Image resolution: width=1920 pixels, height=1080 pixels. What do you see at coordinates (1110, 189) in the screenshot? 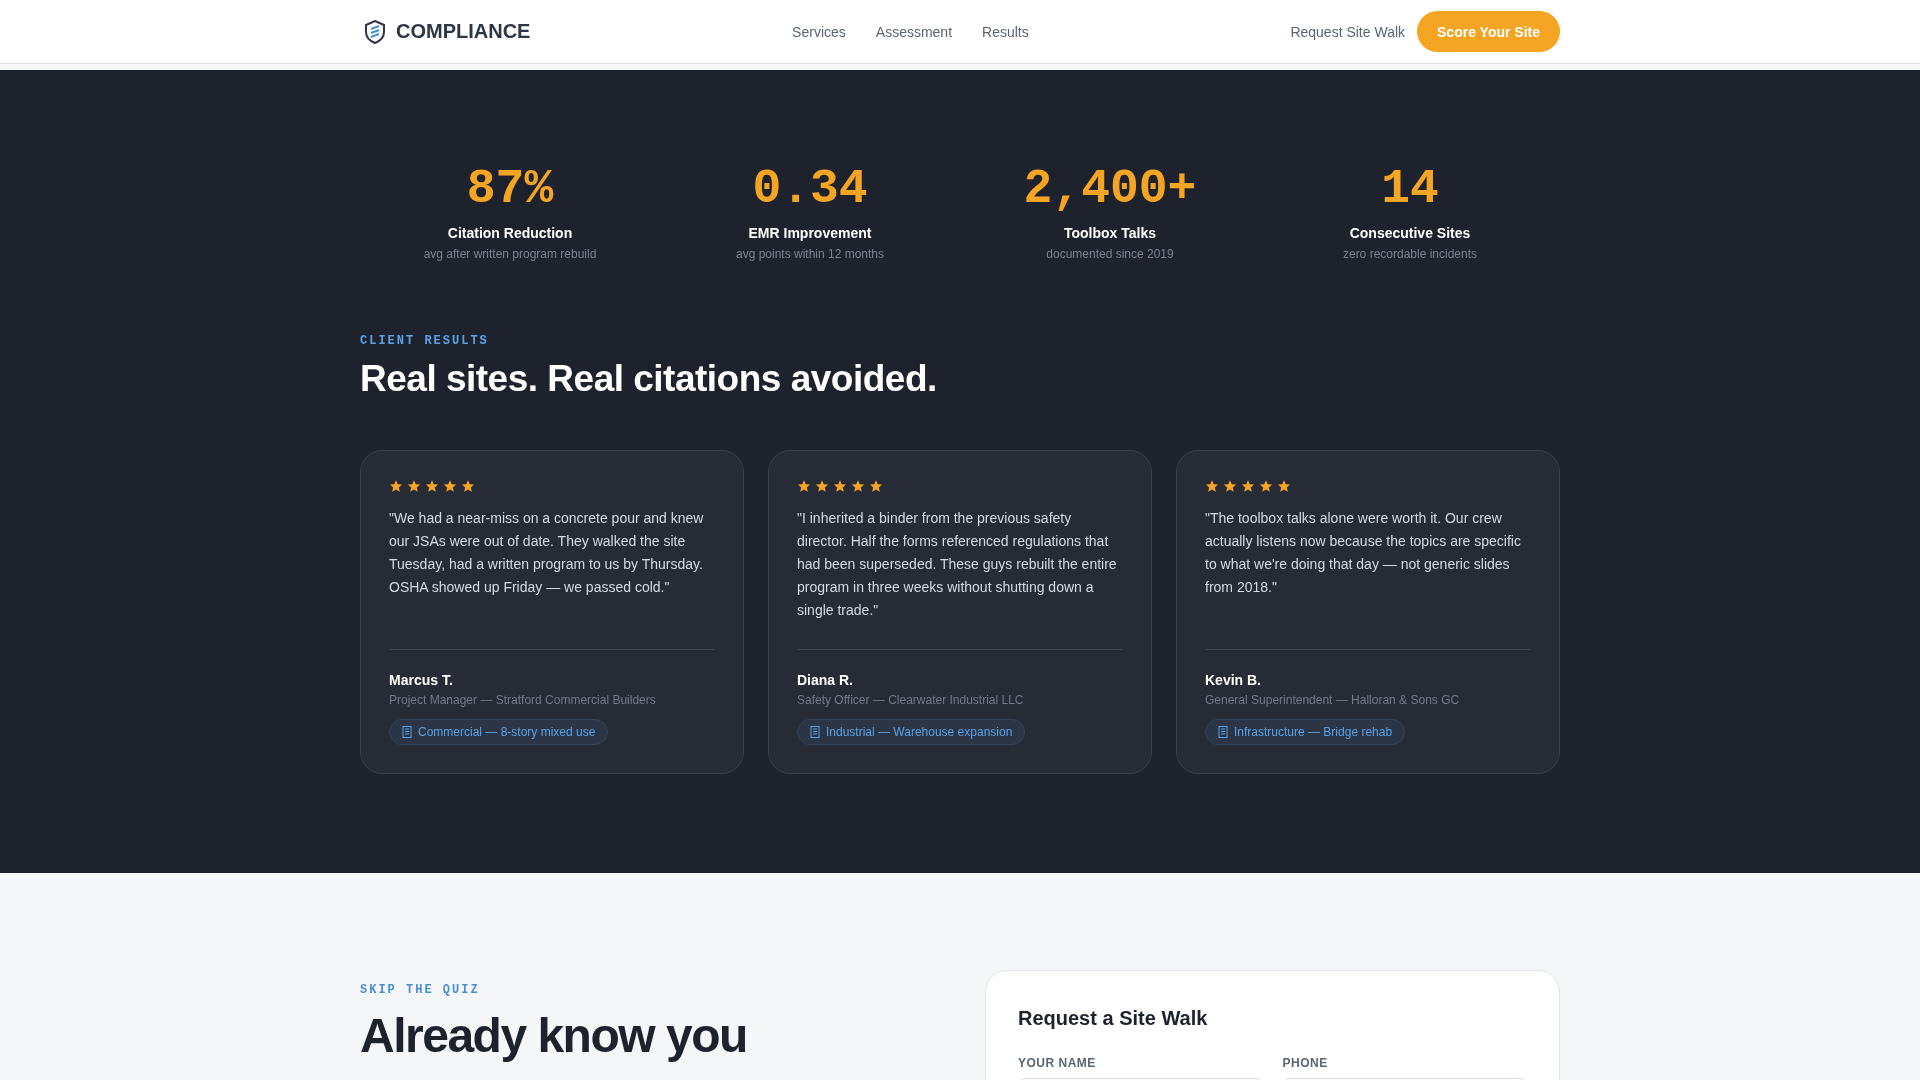
I see `stat-value: 2,400+` at bounding box center [1110, 189].